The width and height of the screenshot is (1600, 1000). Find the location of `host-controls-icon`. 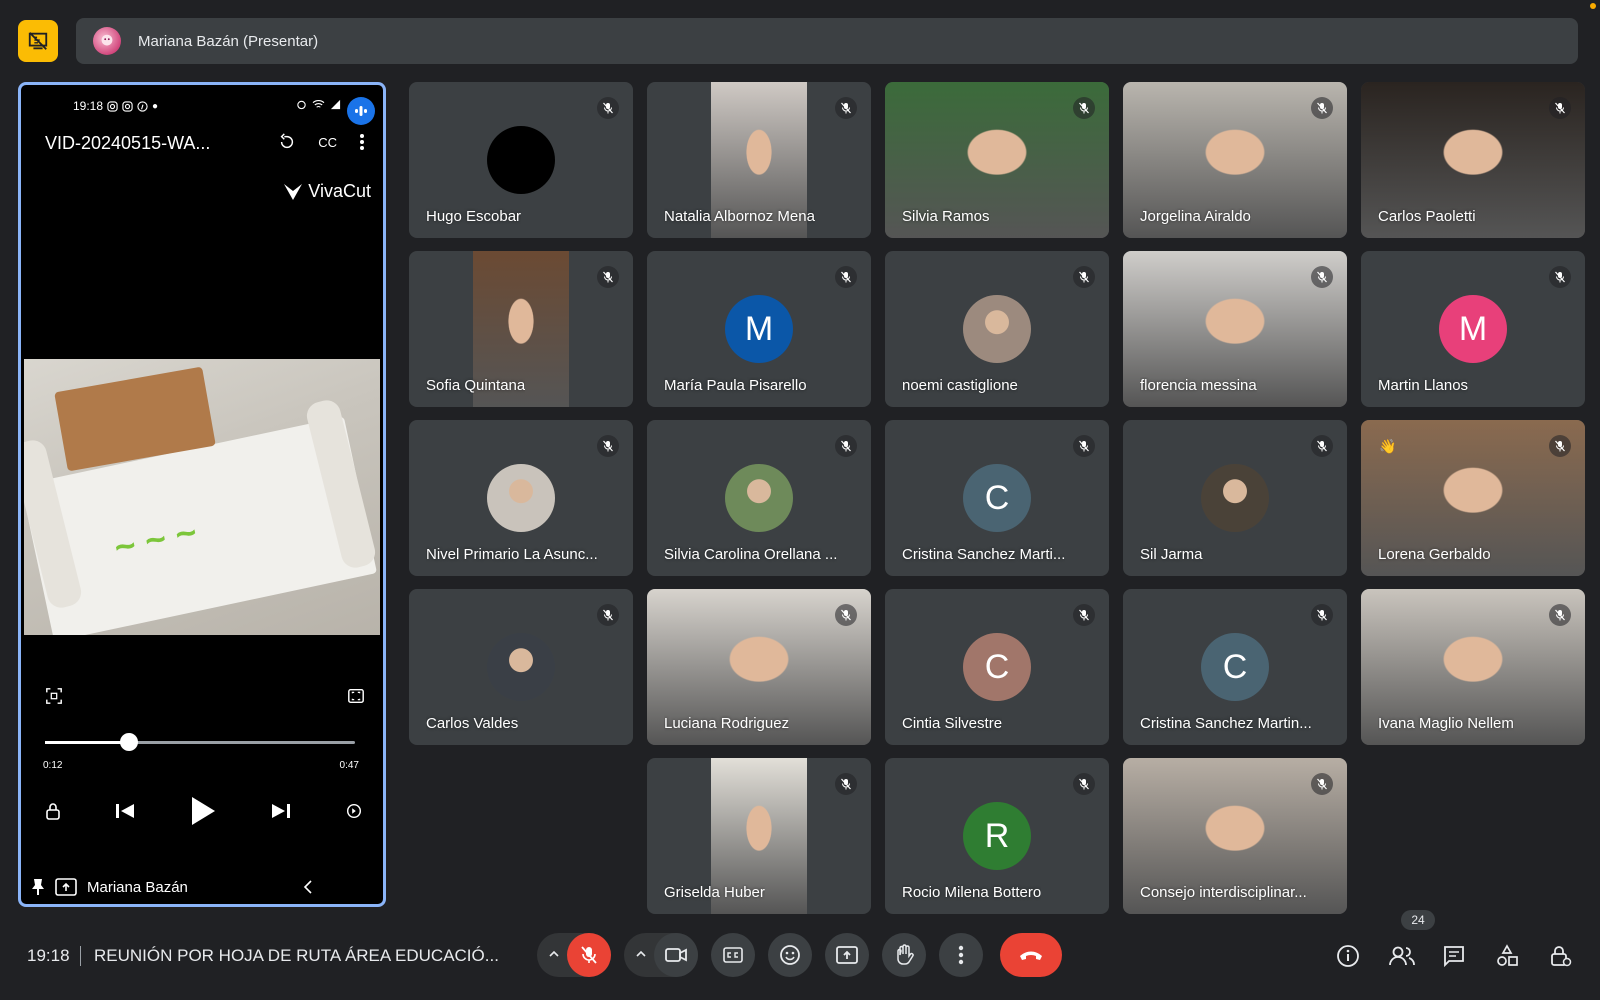

host-controls-icon is located at coordinates (1560, 956).